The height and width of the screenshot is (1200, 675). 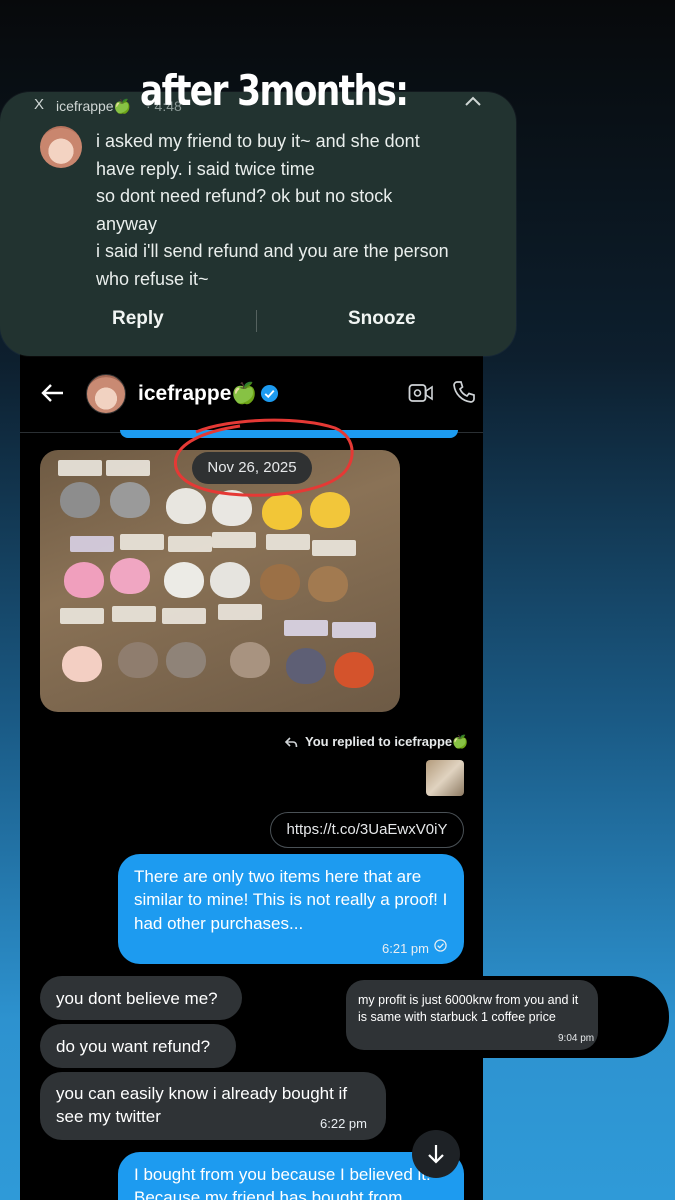 I want to click on message-line: who refuse it~, so click(x=152, y=278).